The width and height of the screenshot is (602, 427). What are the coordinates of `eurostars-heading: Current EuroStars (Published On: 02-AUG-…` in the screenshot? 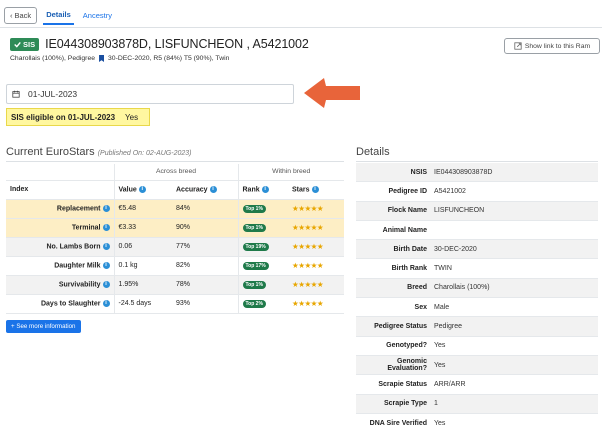 It's located at (99, 152).